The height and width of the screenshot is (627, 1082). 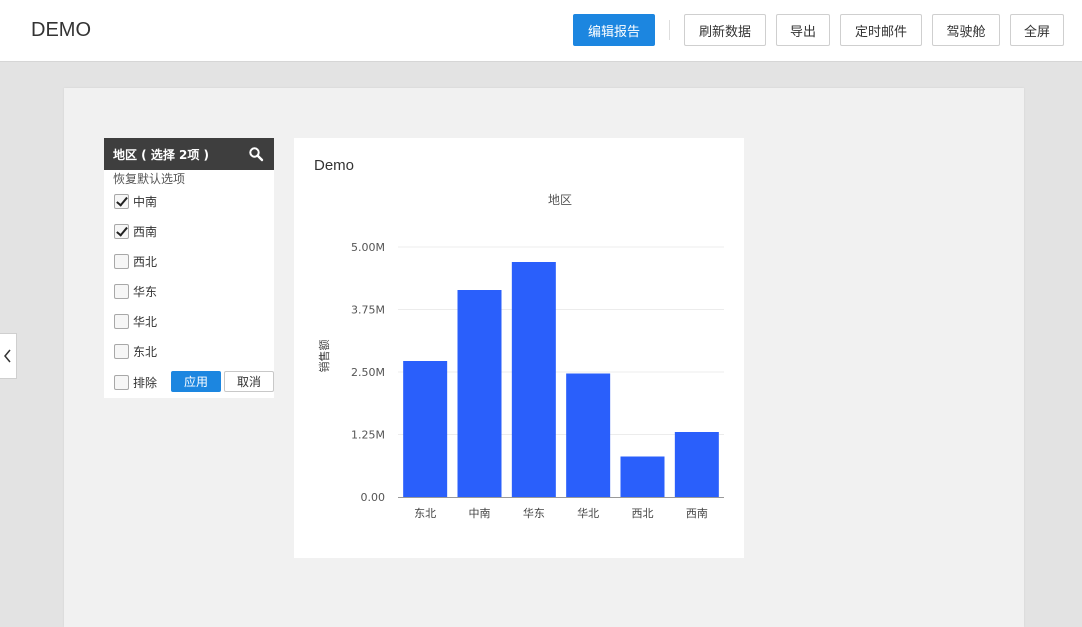 I want to click on x-tick-label: 华北, so click(x=588, y=513).